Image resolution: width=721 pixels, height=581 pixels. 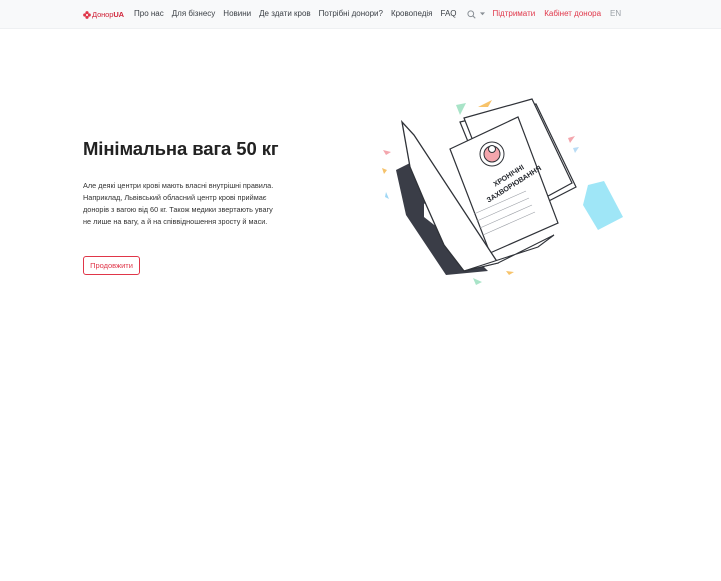 I want to click on logo: ДонорUA, so click(x=103, y=14).